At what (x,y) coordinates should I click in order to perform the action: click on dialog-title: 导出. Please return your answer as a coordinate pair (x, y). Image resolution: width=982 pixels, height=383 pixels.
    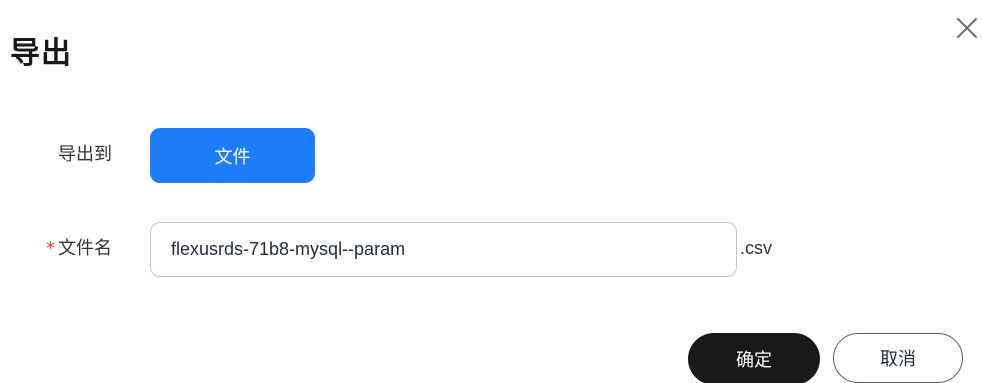
    Looking at the image, I should click on (41, 53).